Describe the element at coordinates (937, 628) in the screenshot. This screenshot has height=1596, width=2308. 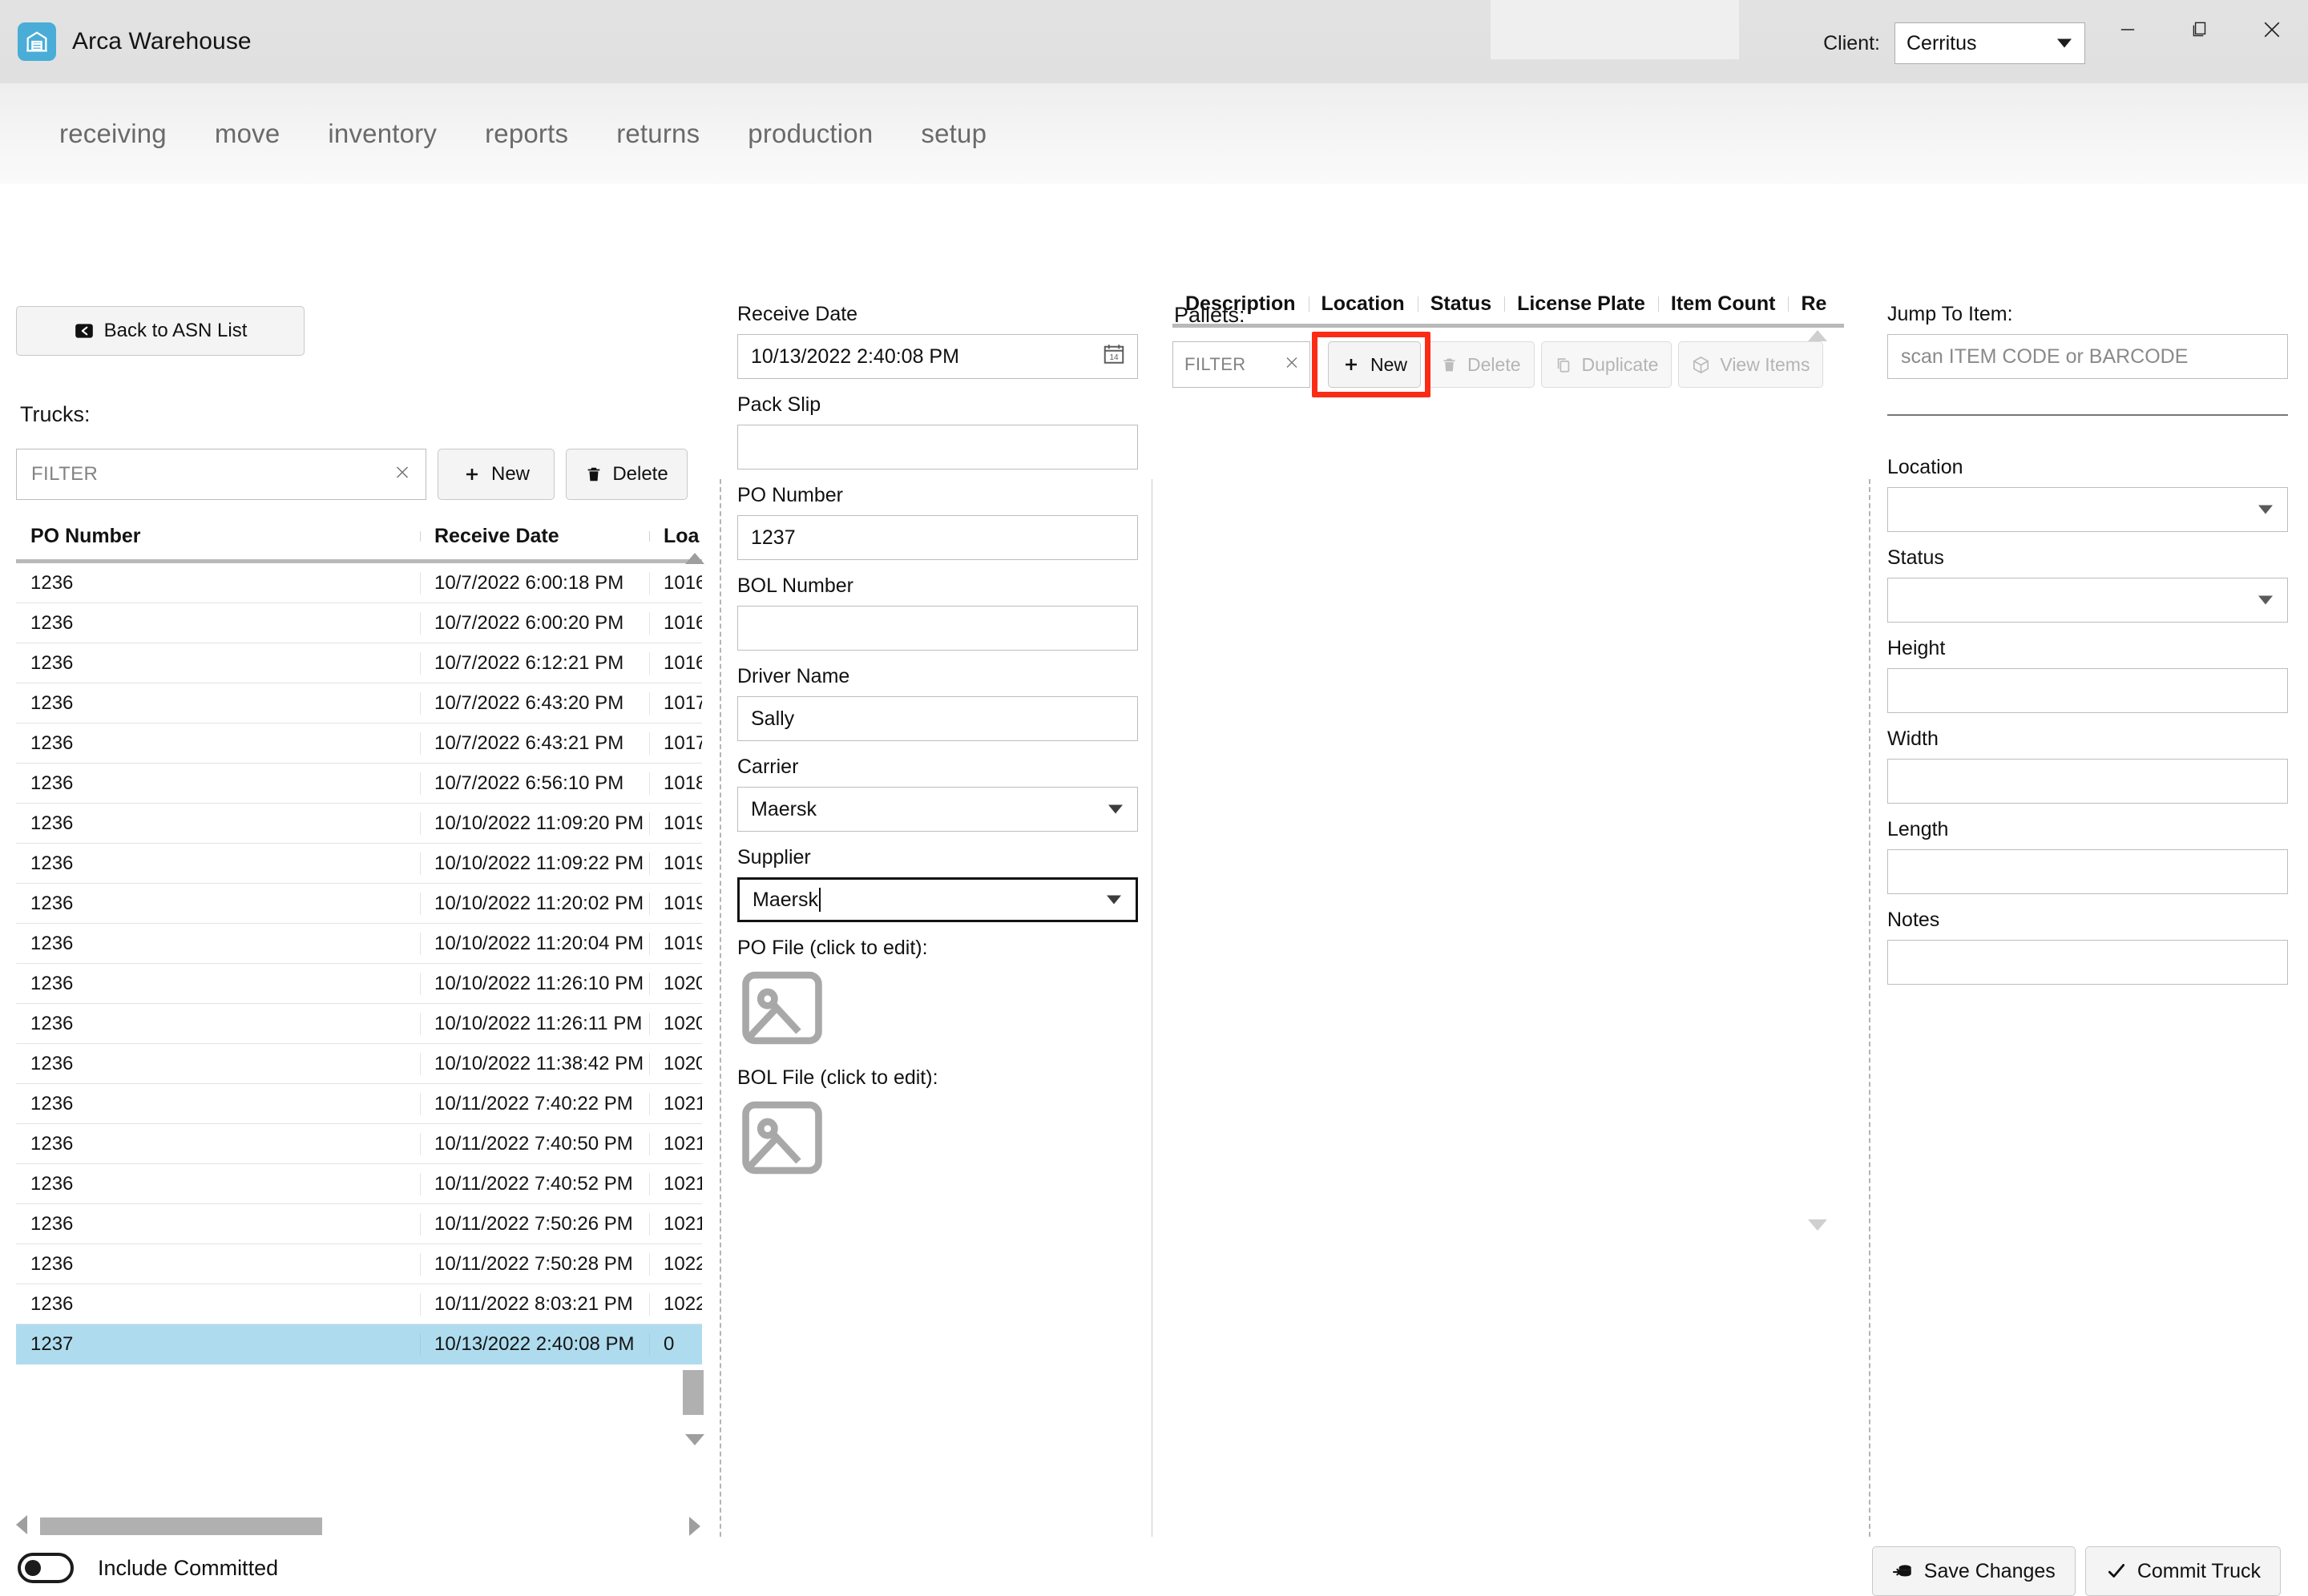
I see `bol-number-input` at that location.